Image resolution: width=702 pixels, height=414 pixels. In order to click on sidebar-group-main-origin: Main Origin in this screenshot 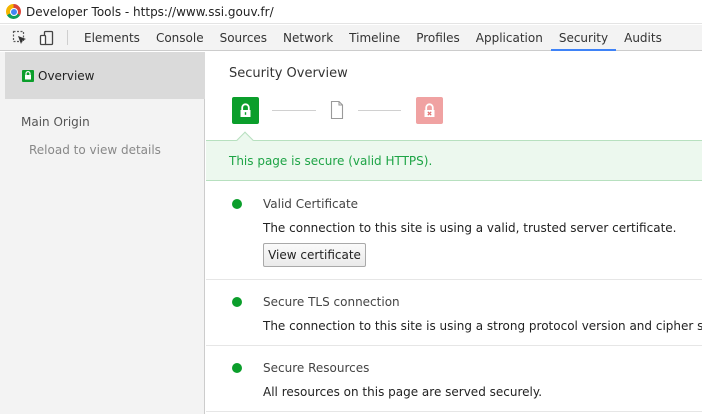, I will do `click(55, 122)`.